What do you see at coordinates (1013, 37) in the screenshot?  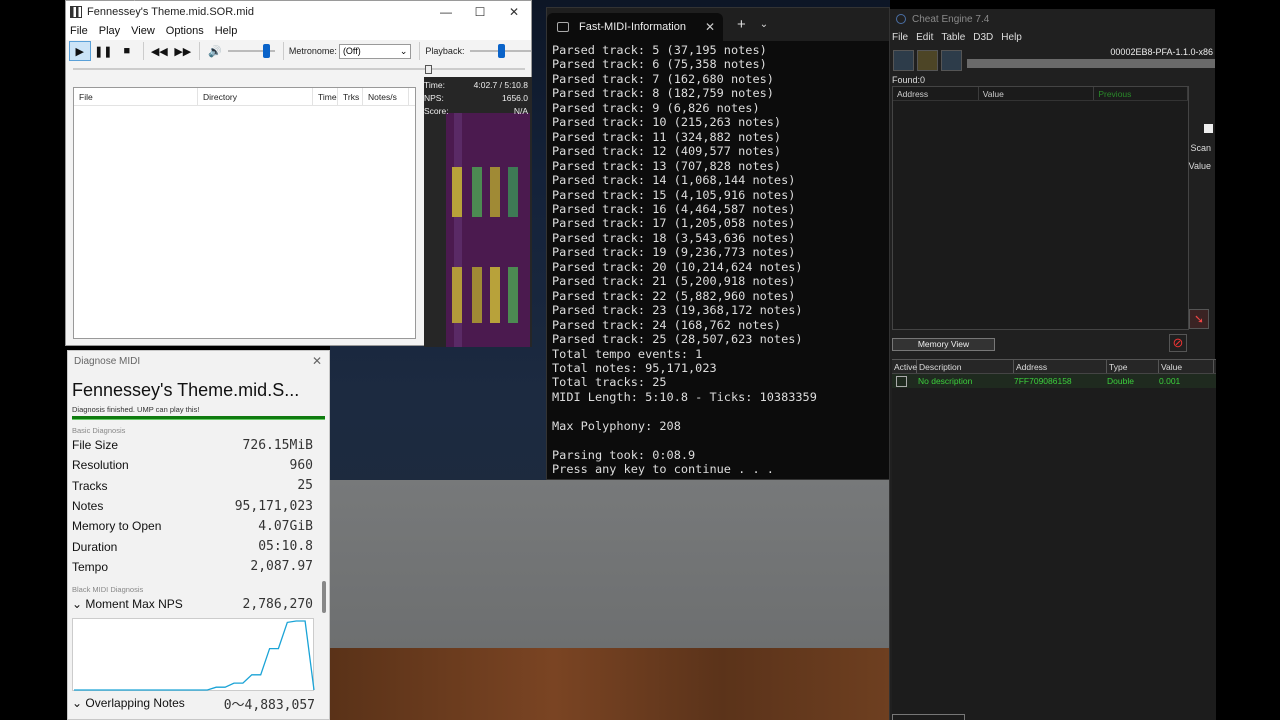 I see `ce-menu-help: Help` at bounding box center [1013, 37].